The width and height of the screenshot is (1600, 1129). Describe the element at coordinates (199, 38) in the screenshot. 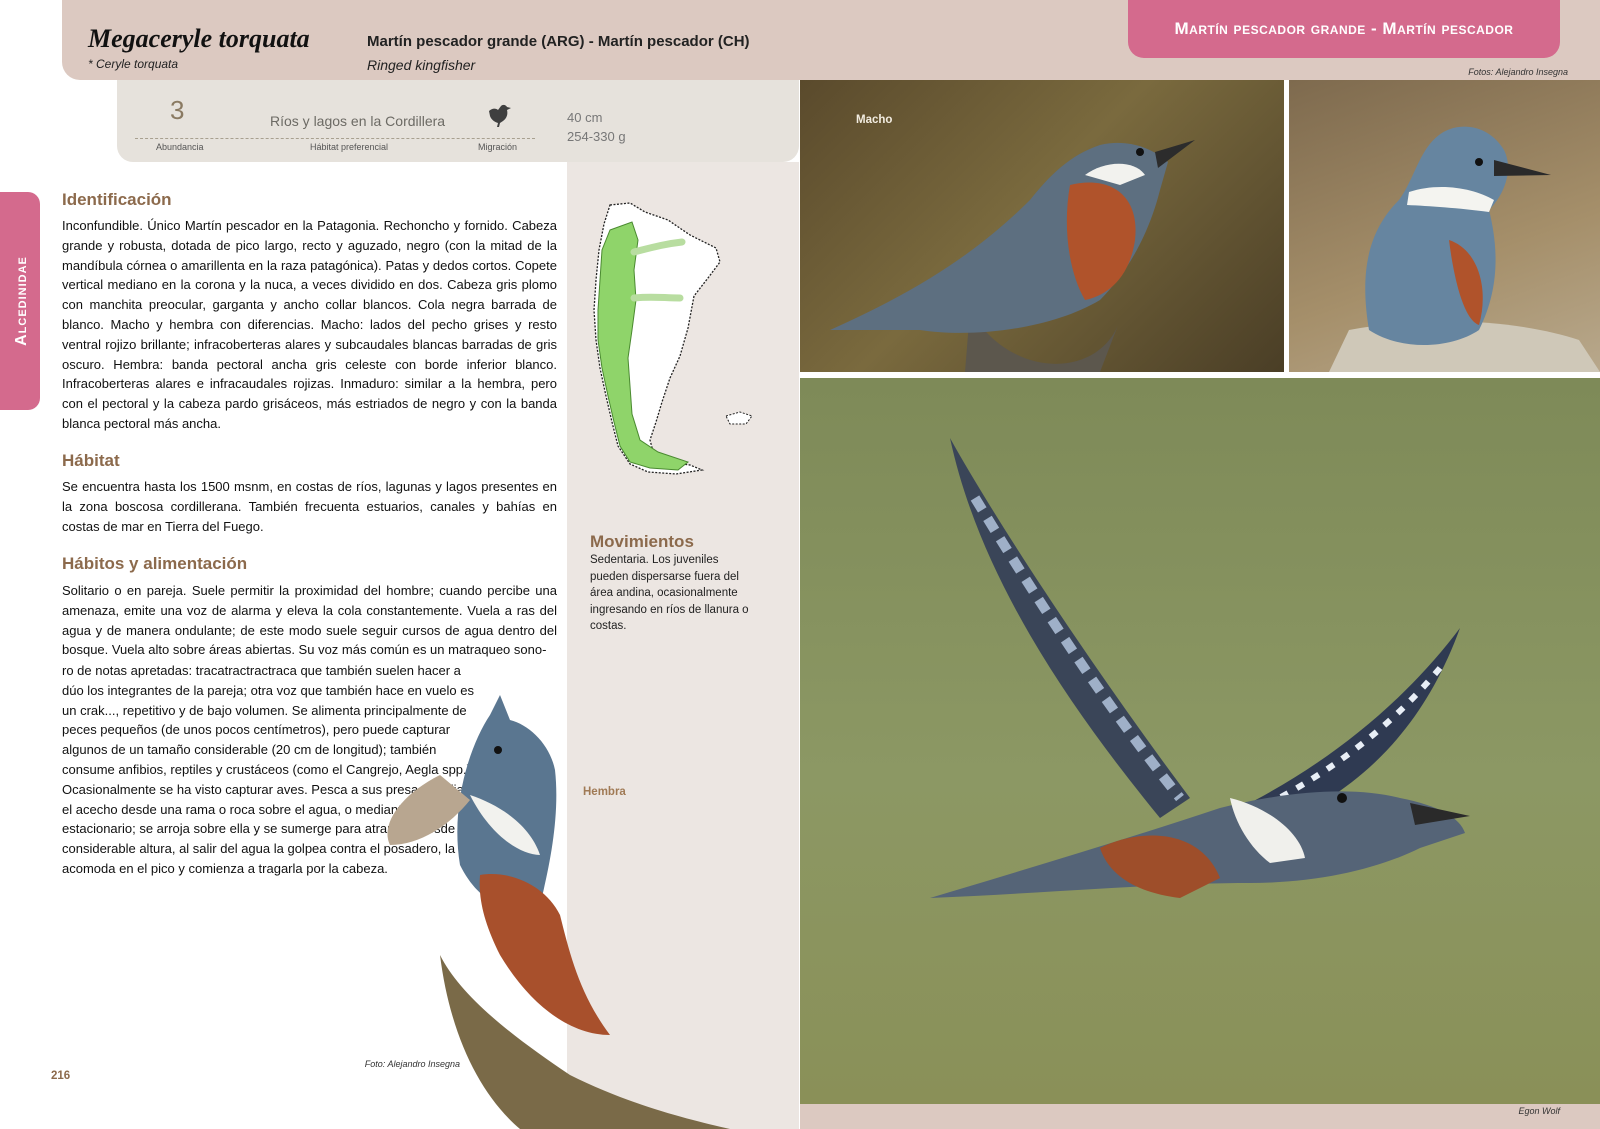

I see `scientific-name: Megaceryle torquata` at that location.